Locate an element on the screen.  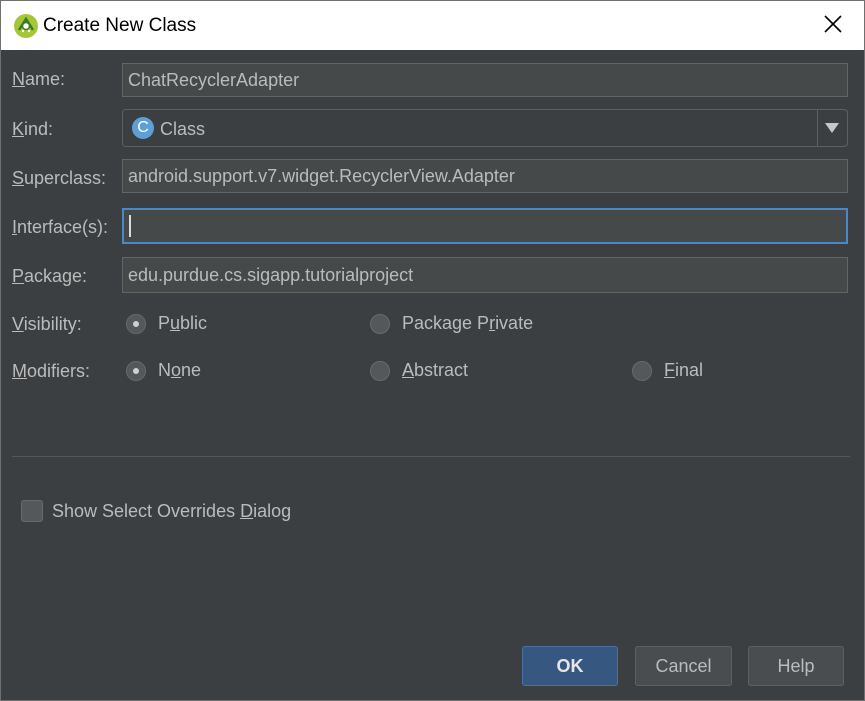
package-value: edu.purdue.cs.sigapp.tutorialproject is located at coordinates (271, 274).